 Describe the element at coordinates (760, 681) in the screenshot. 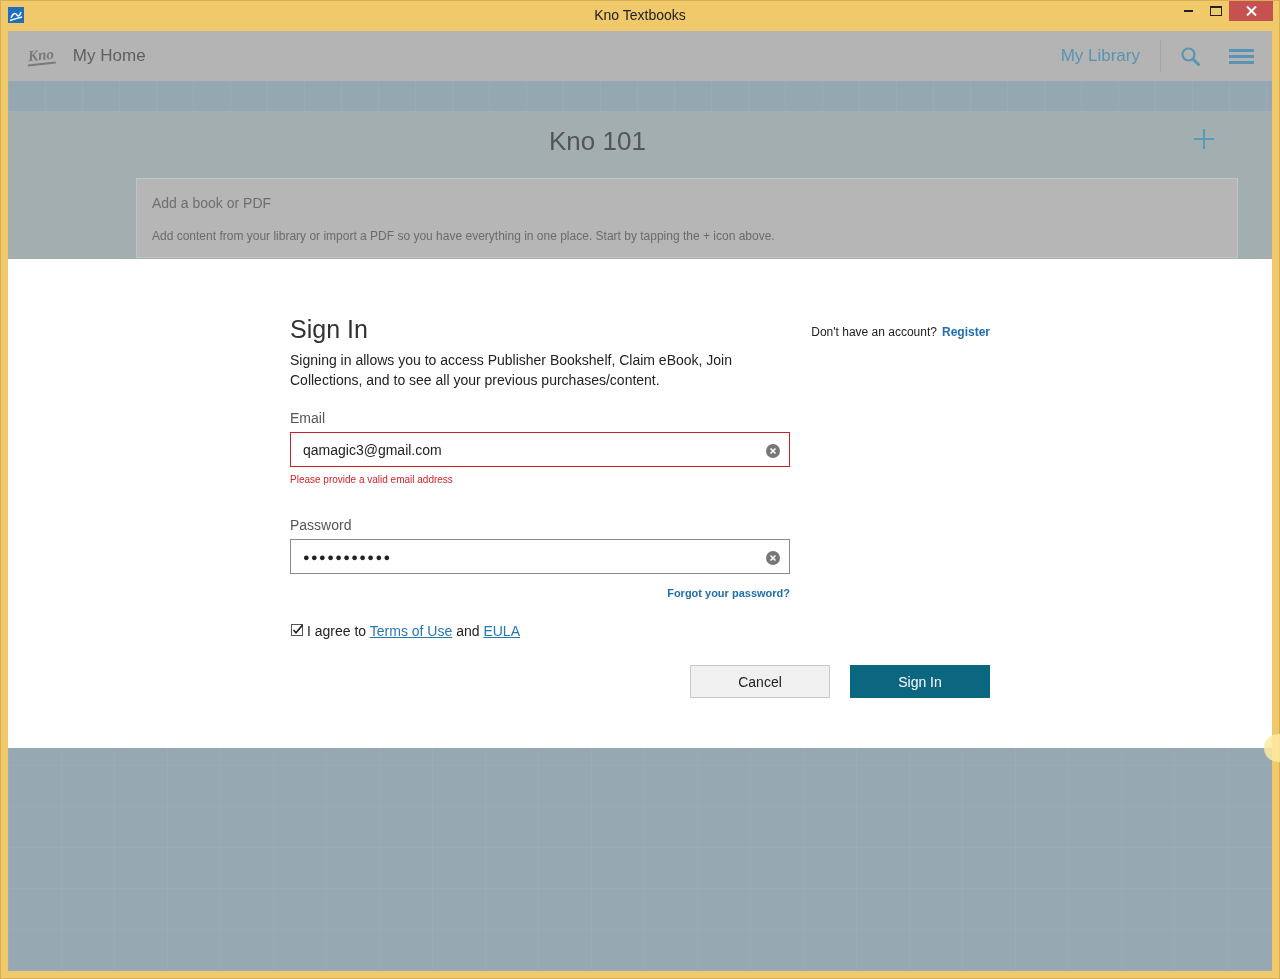

I see `cancel-button: Cancel` at that location.